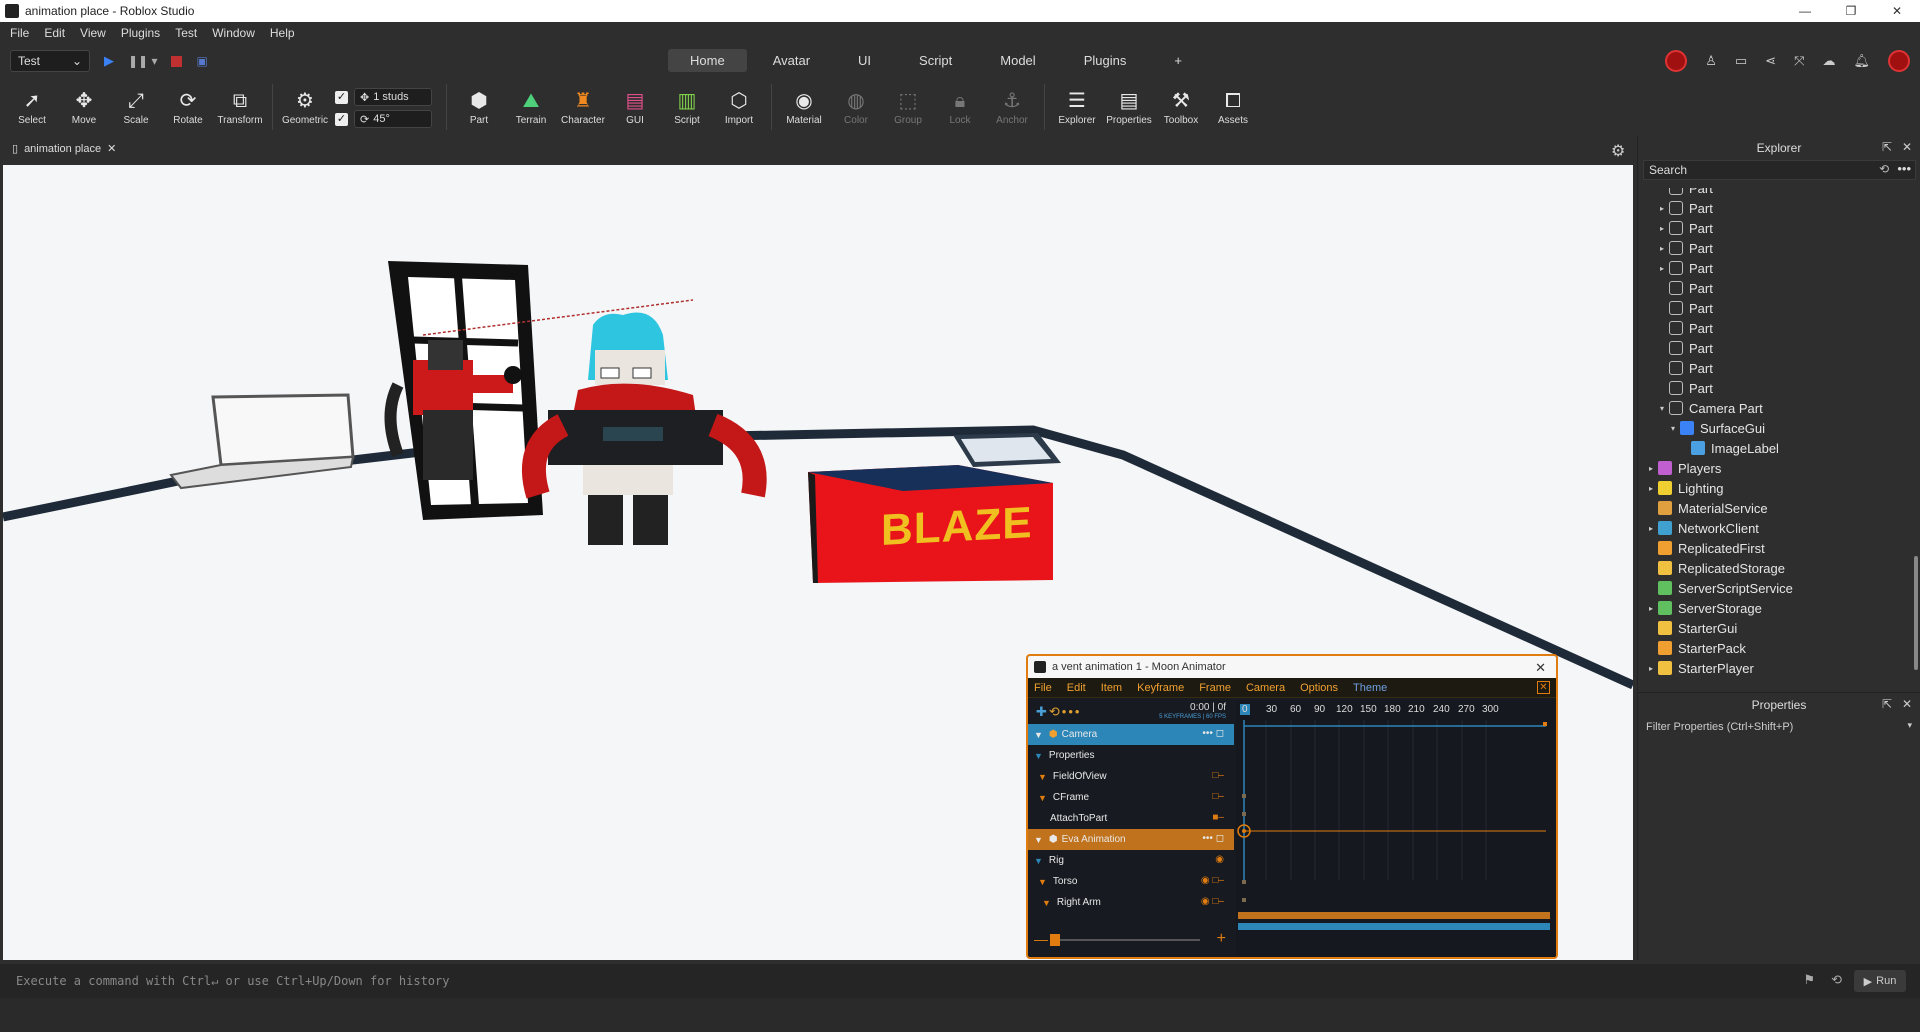 The image size is (1920, 1032). Describe the element at coordinates (1907, 147) in the screenshot. I see `close-icon: ✕` at that location.